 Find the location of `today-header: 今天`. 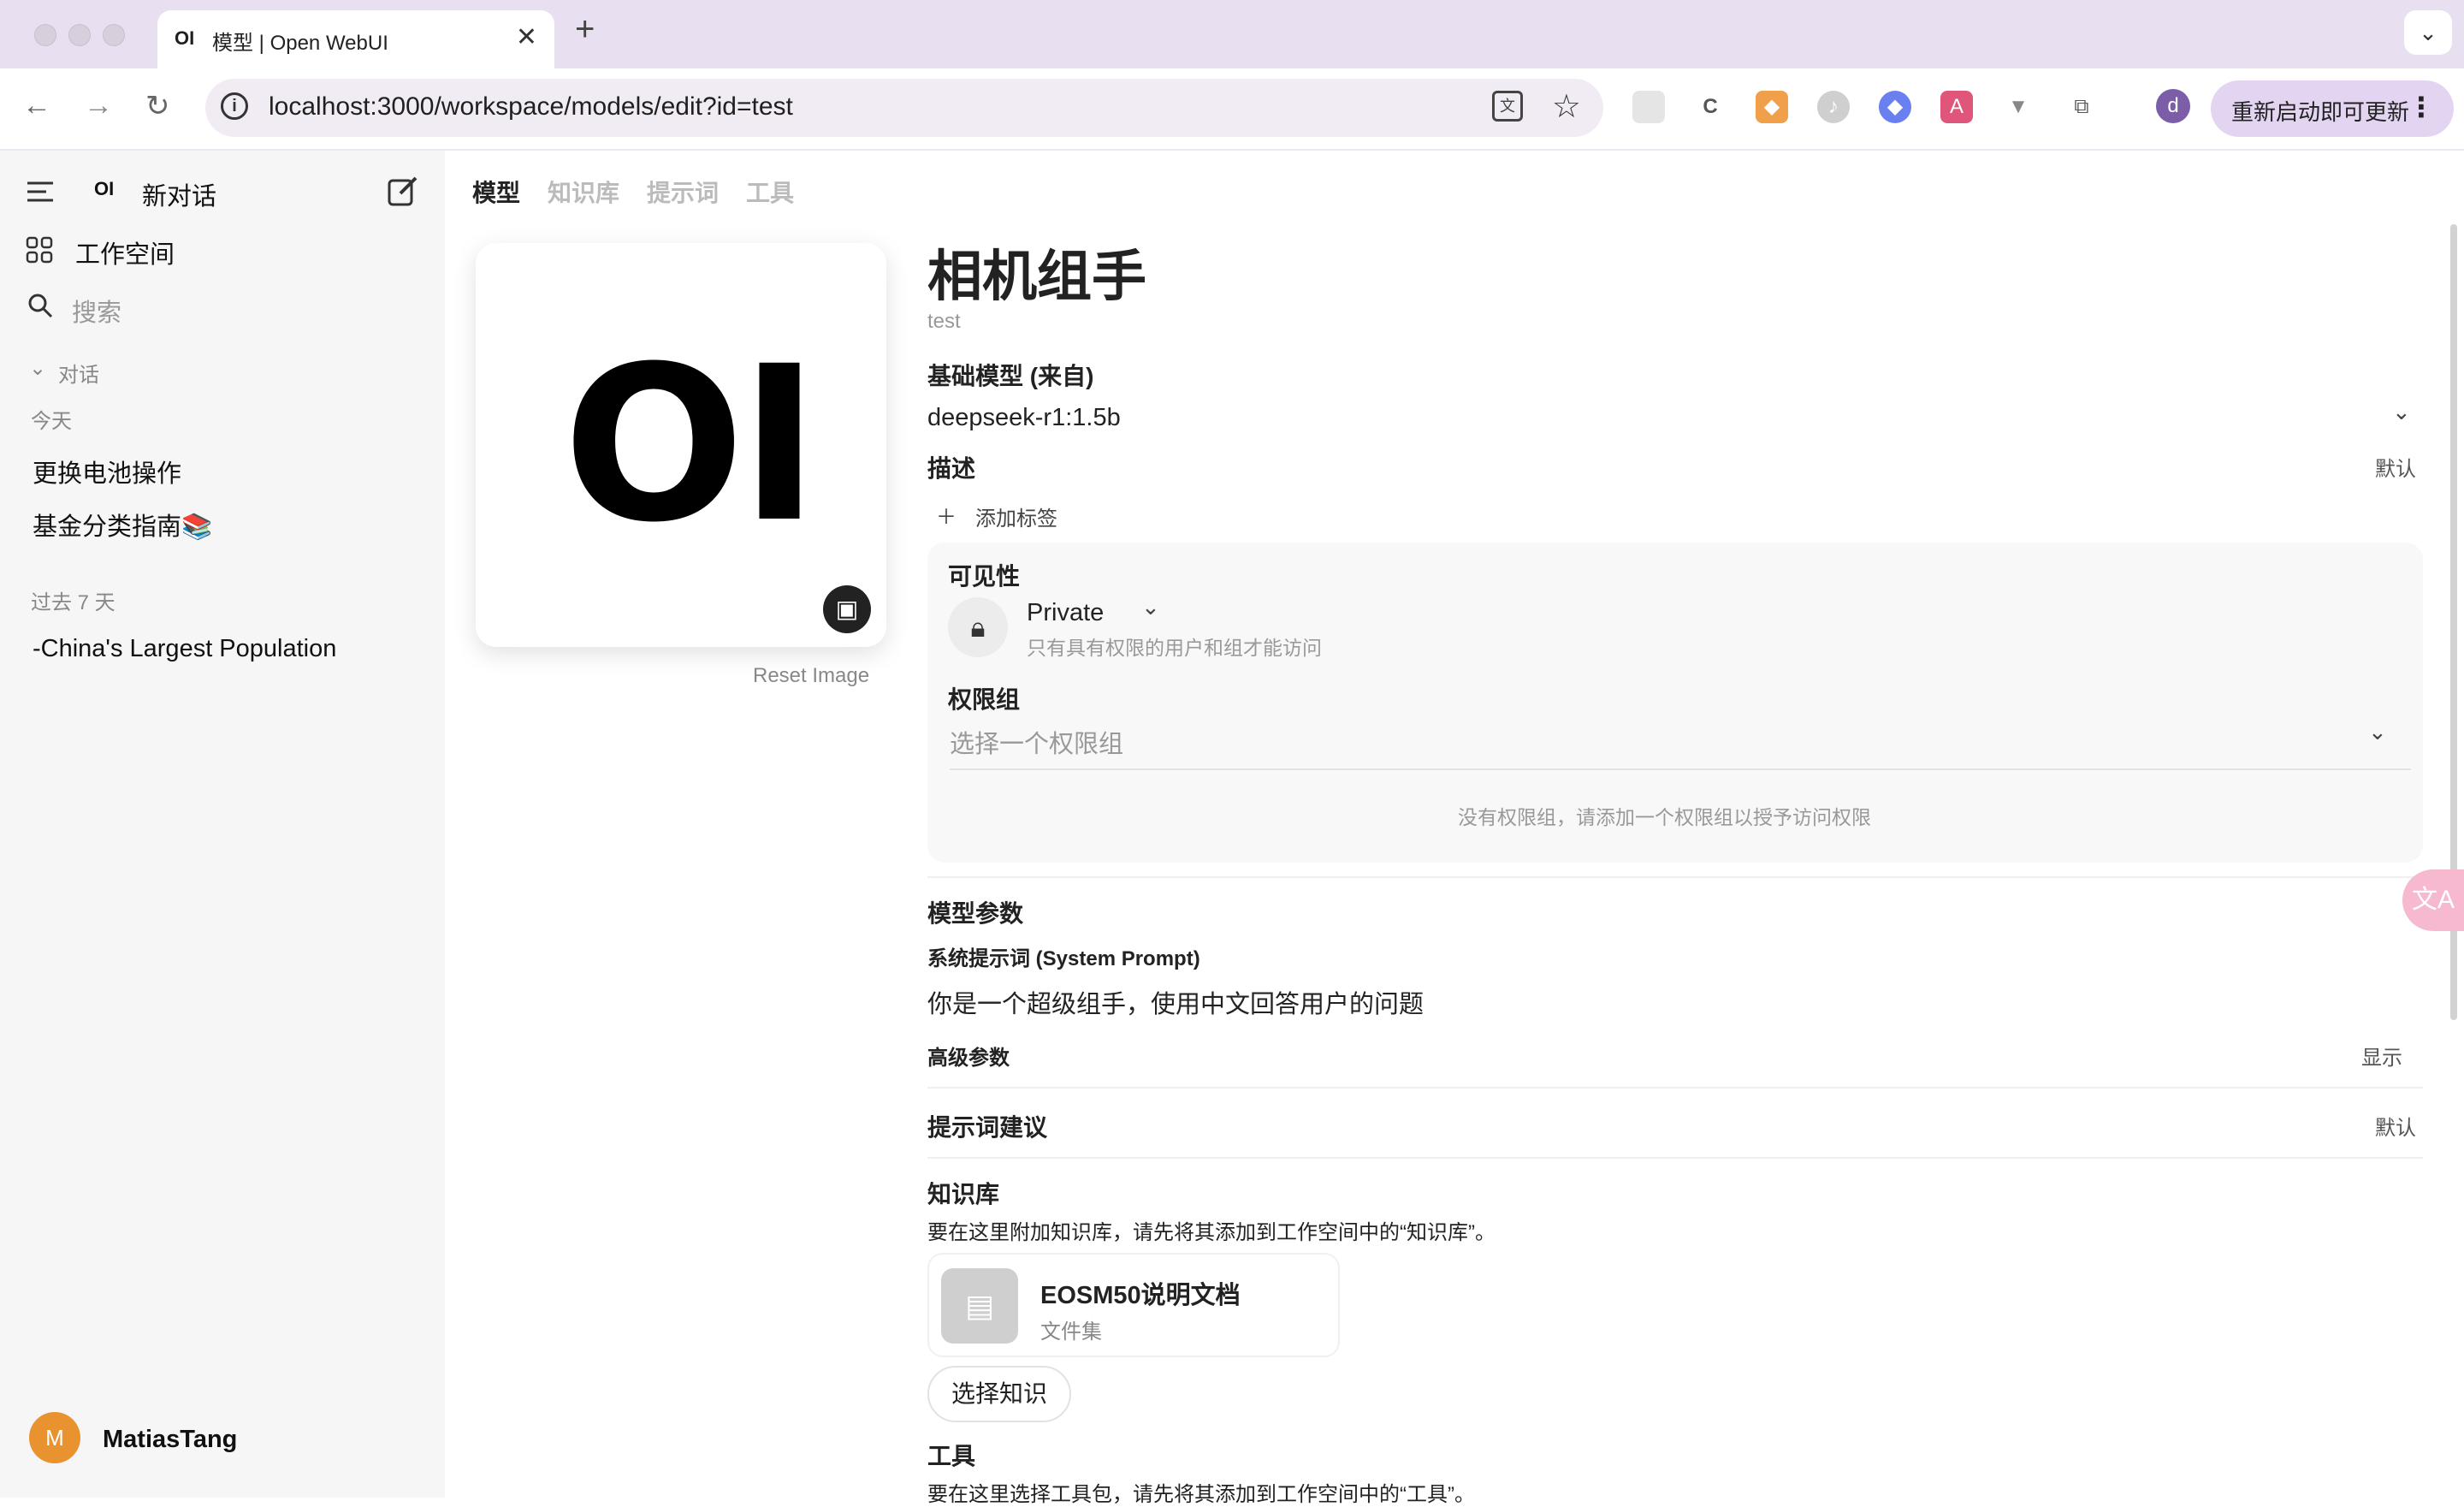

today-header: 今天 is located at coordinates (51, 421).